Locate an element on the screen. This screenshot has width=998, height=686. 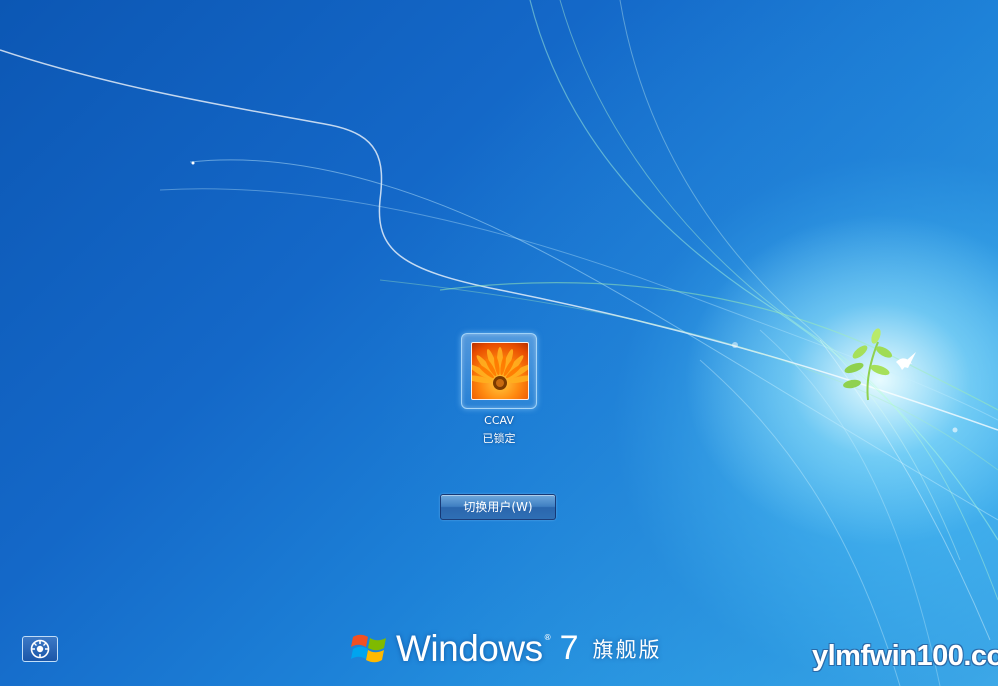
brand-edition-text: 旗舰版 is located at coordinates (627, 650).